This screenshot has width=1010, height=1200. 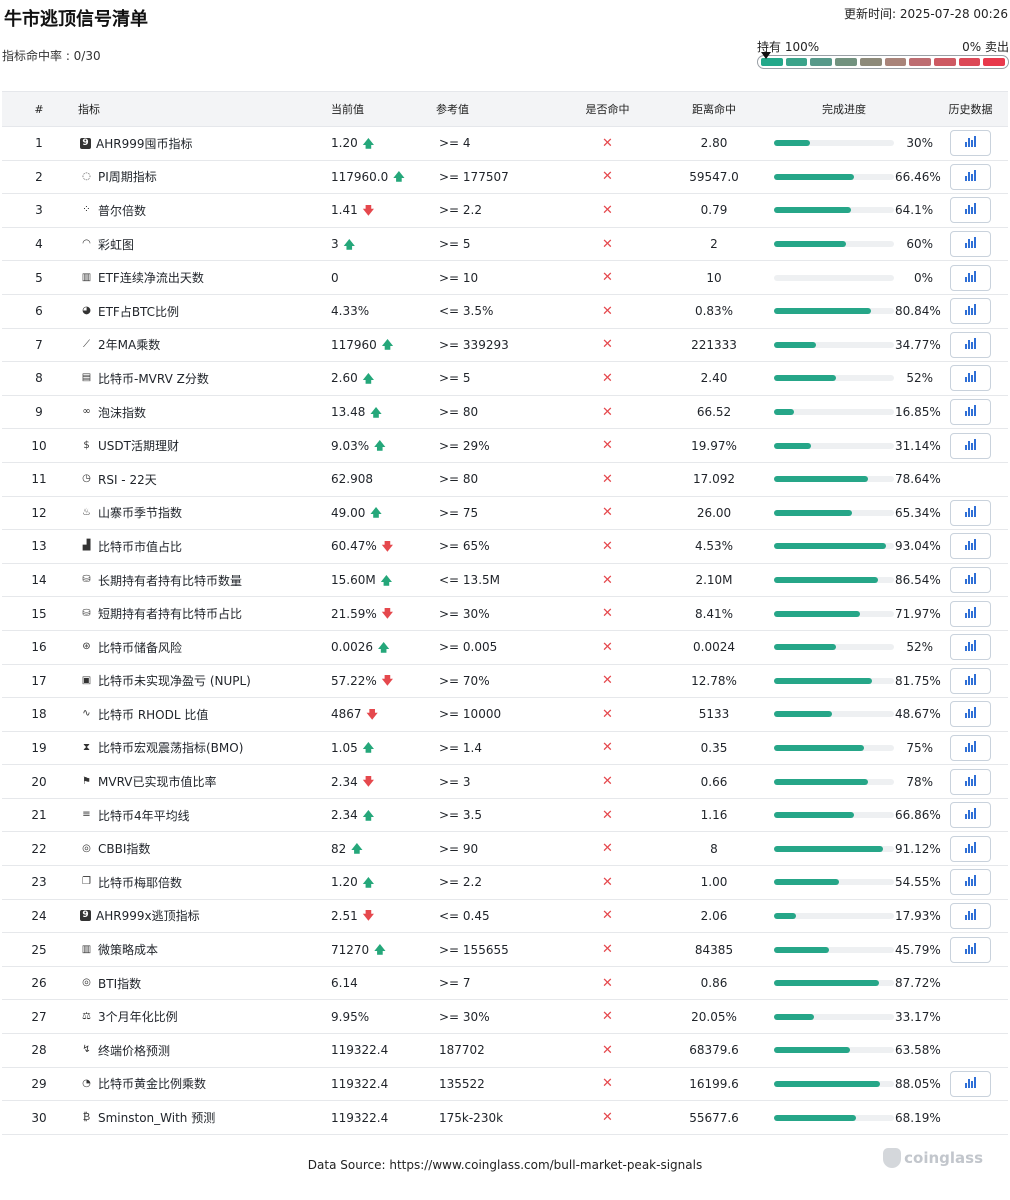 What do you see at coordinates (378, 143) in the screenshot?
I see `current-value-cell: 1.20 🡅` at bounding box center [378, 143].